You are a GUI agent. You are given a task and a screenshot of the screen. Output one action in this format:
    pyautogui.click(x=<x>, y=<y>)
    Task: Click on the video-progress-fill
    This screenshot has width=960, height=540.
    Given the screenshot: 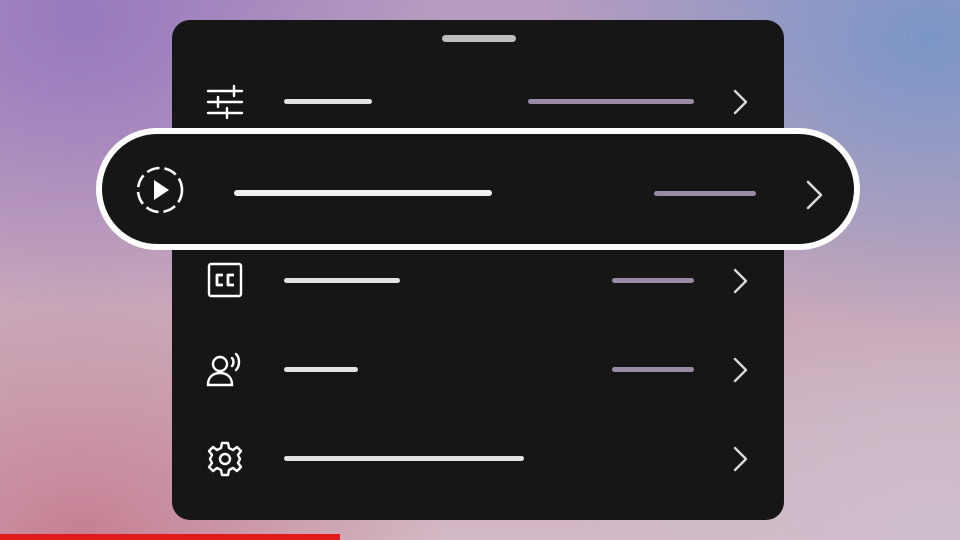 What is the action you would take?
    pyautogui.click(x=170, y=537)
    